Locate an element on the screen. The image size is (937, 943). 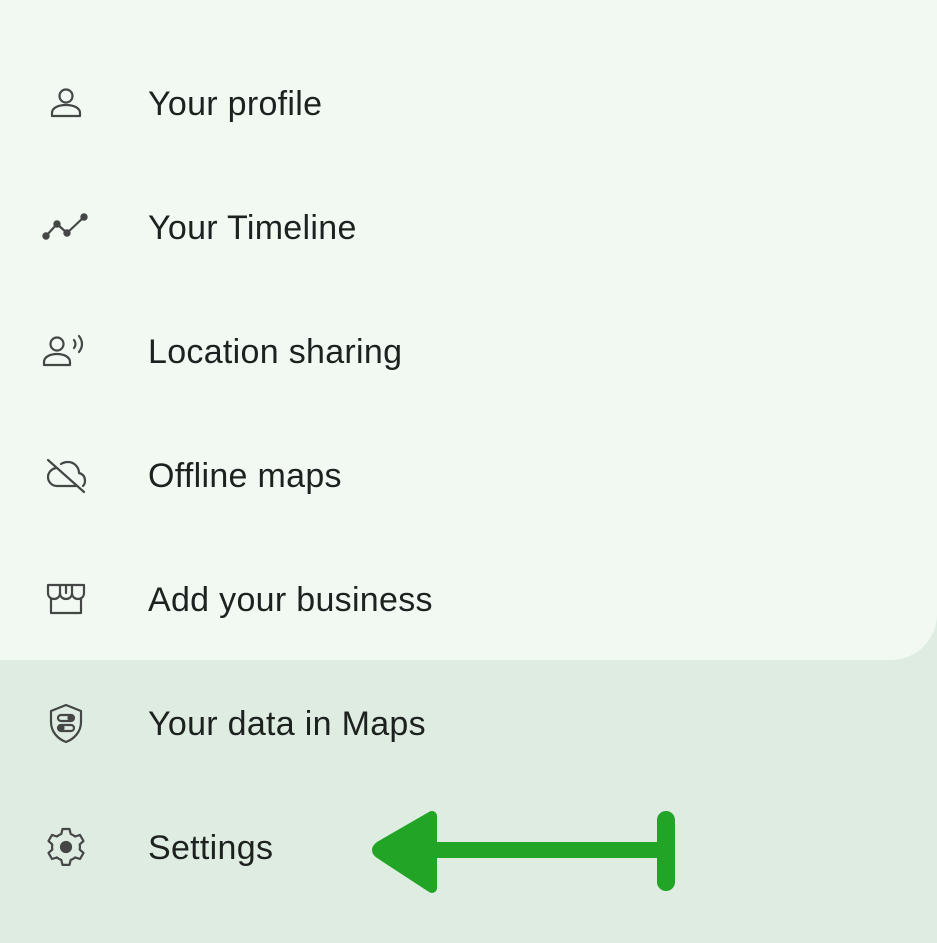
shield-icon is located at coordinates (66, 723).